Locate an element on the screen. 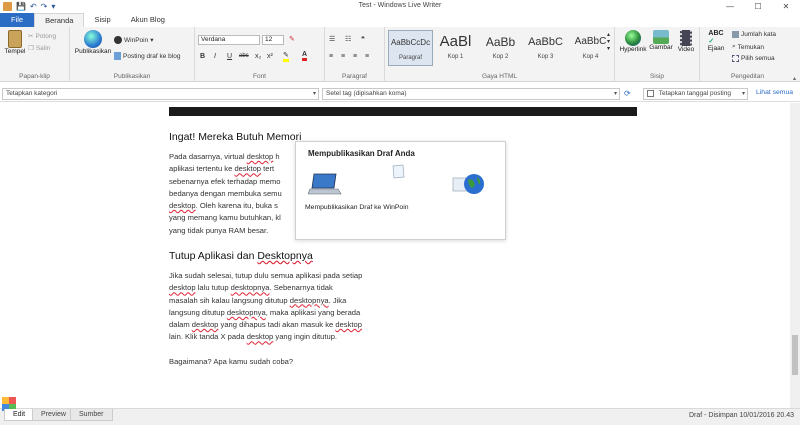 This screenshot has width=800, height=425. hyperlink-button: Hyperlink is located at coordinates (633, 41).